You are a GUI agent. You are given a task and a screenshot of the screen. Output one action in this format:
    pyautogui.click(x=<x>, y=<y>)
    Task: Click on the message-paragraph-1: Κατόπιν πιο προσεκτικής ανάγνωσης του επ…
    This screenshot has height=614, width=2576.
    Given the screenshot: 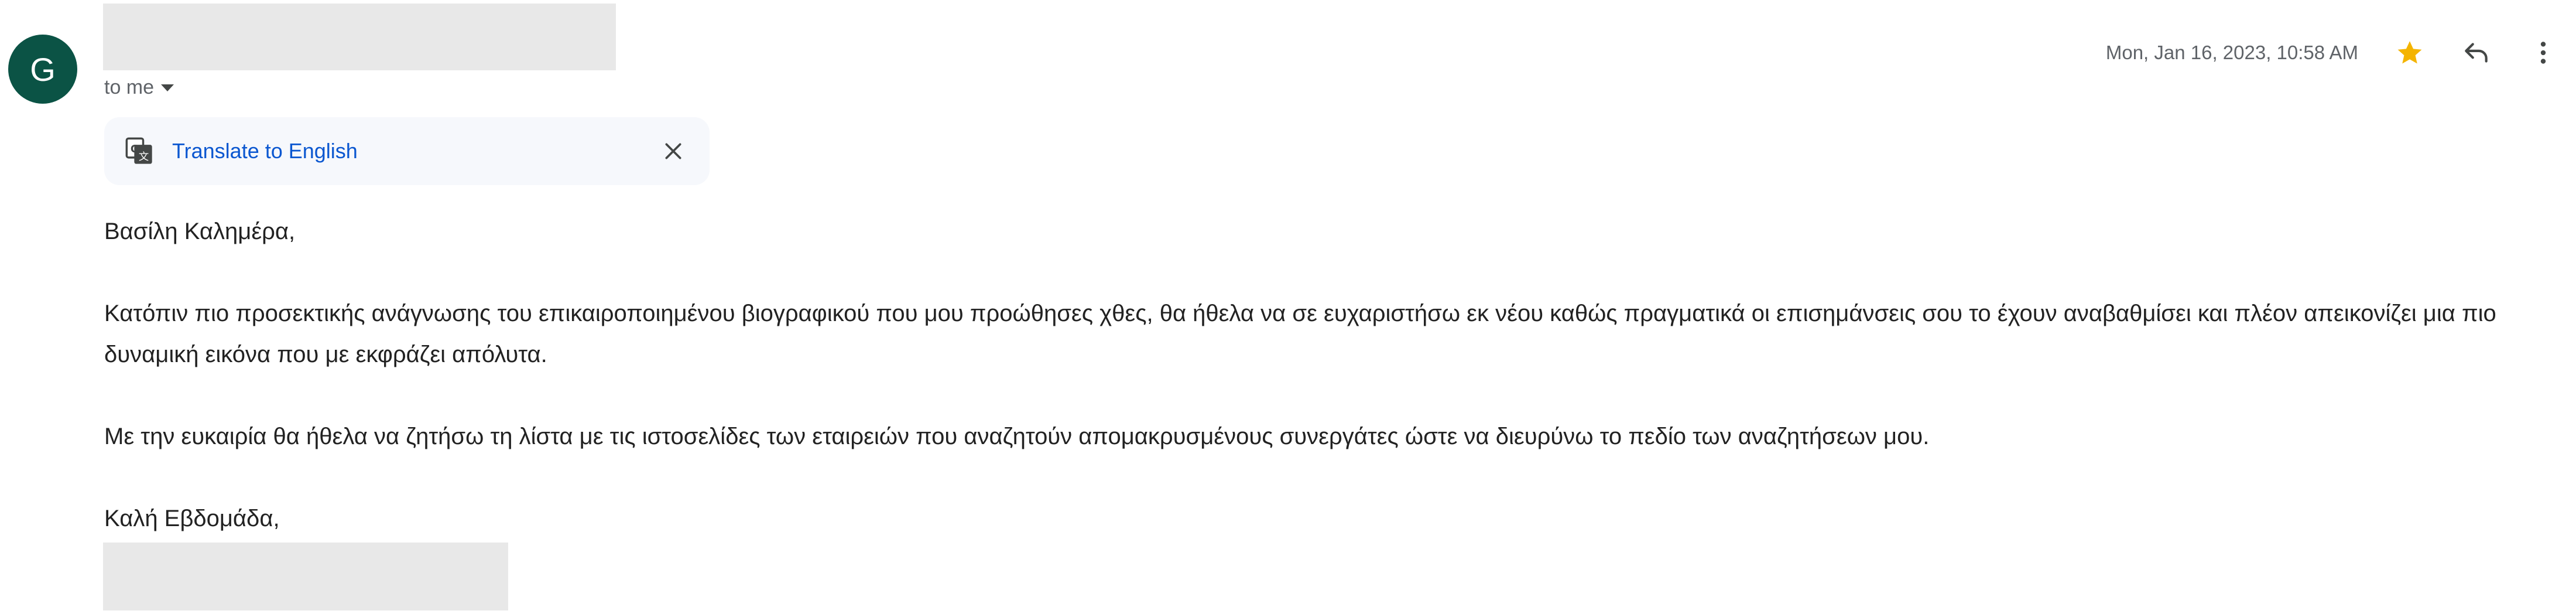 What is the action you would take?
    pyautogui.click(x=1300, y=334)
    